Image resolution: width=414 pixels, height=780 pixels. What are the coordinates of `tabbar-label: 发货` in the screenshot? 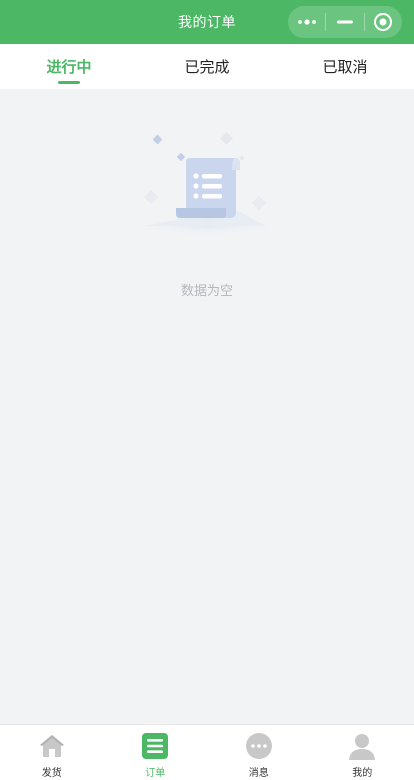 It's located at (51, 773).